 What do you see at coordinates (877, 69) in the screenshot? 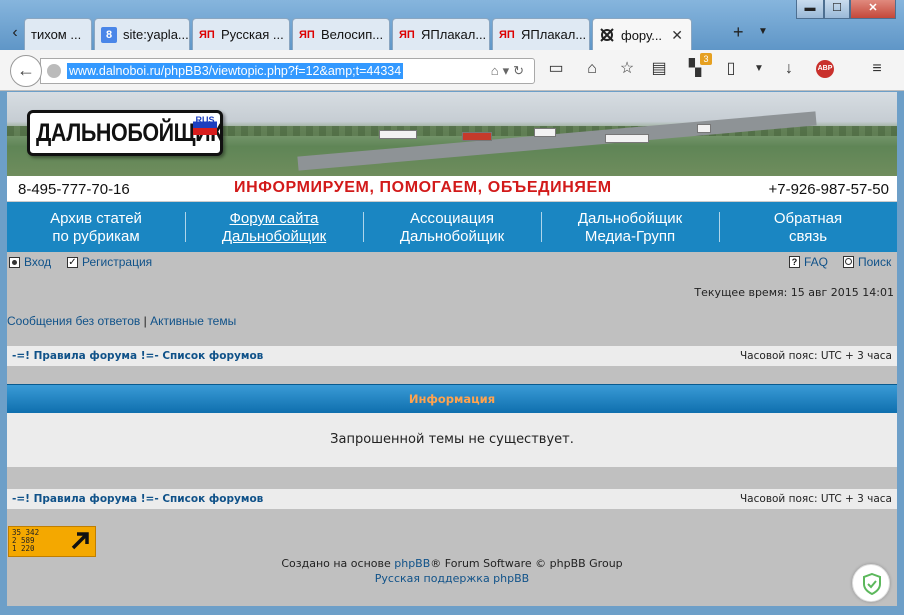
I see `menu-hamburger-icon: ≡` at bounding box center [877, 69].